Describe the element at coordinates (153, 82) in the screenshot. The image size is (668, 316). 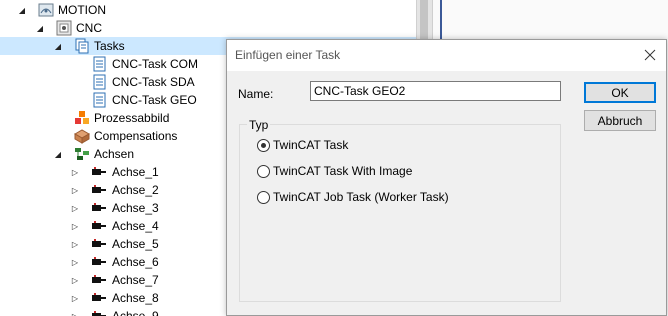
I see `tree-item-label: CNC-Task SDA` at that location.